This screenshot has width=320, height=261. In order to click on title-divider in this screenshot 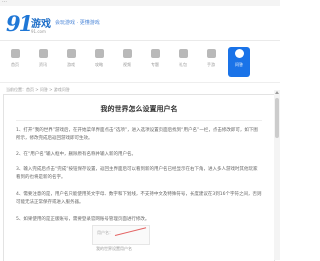, I will do `click(139, 120)`.